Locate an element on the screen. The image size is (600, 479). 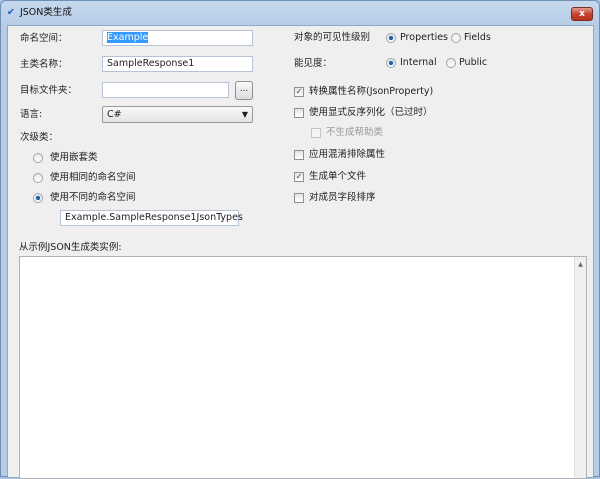
radio-nested-label: 使用嵌套类 is located at coordinates (74, 157).